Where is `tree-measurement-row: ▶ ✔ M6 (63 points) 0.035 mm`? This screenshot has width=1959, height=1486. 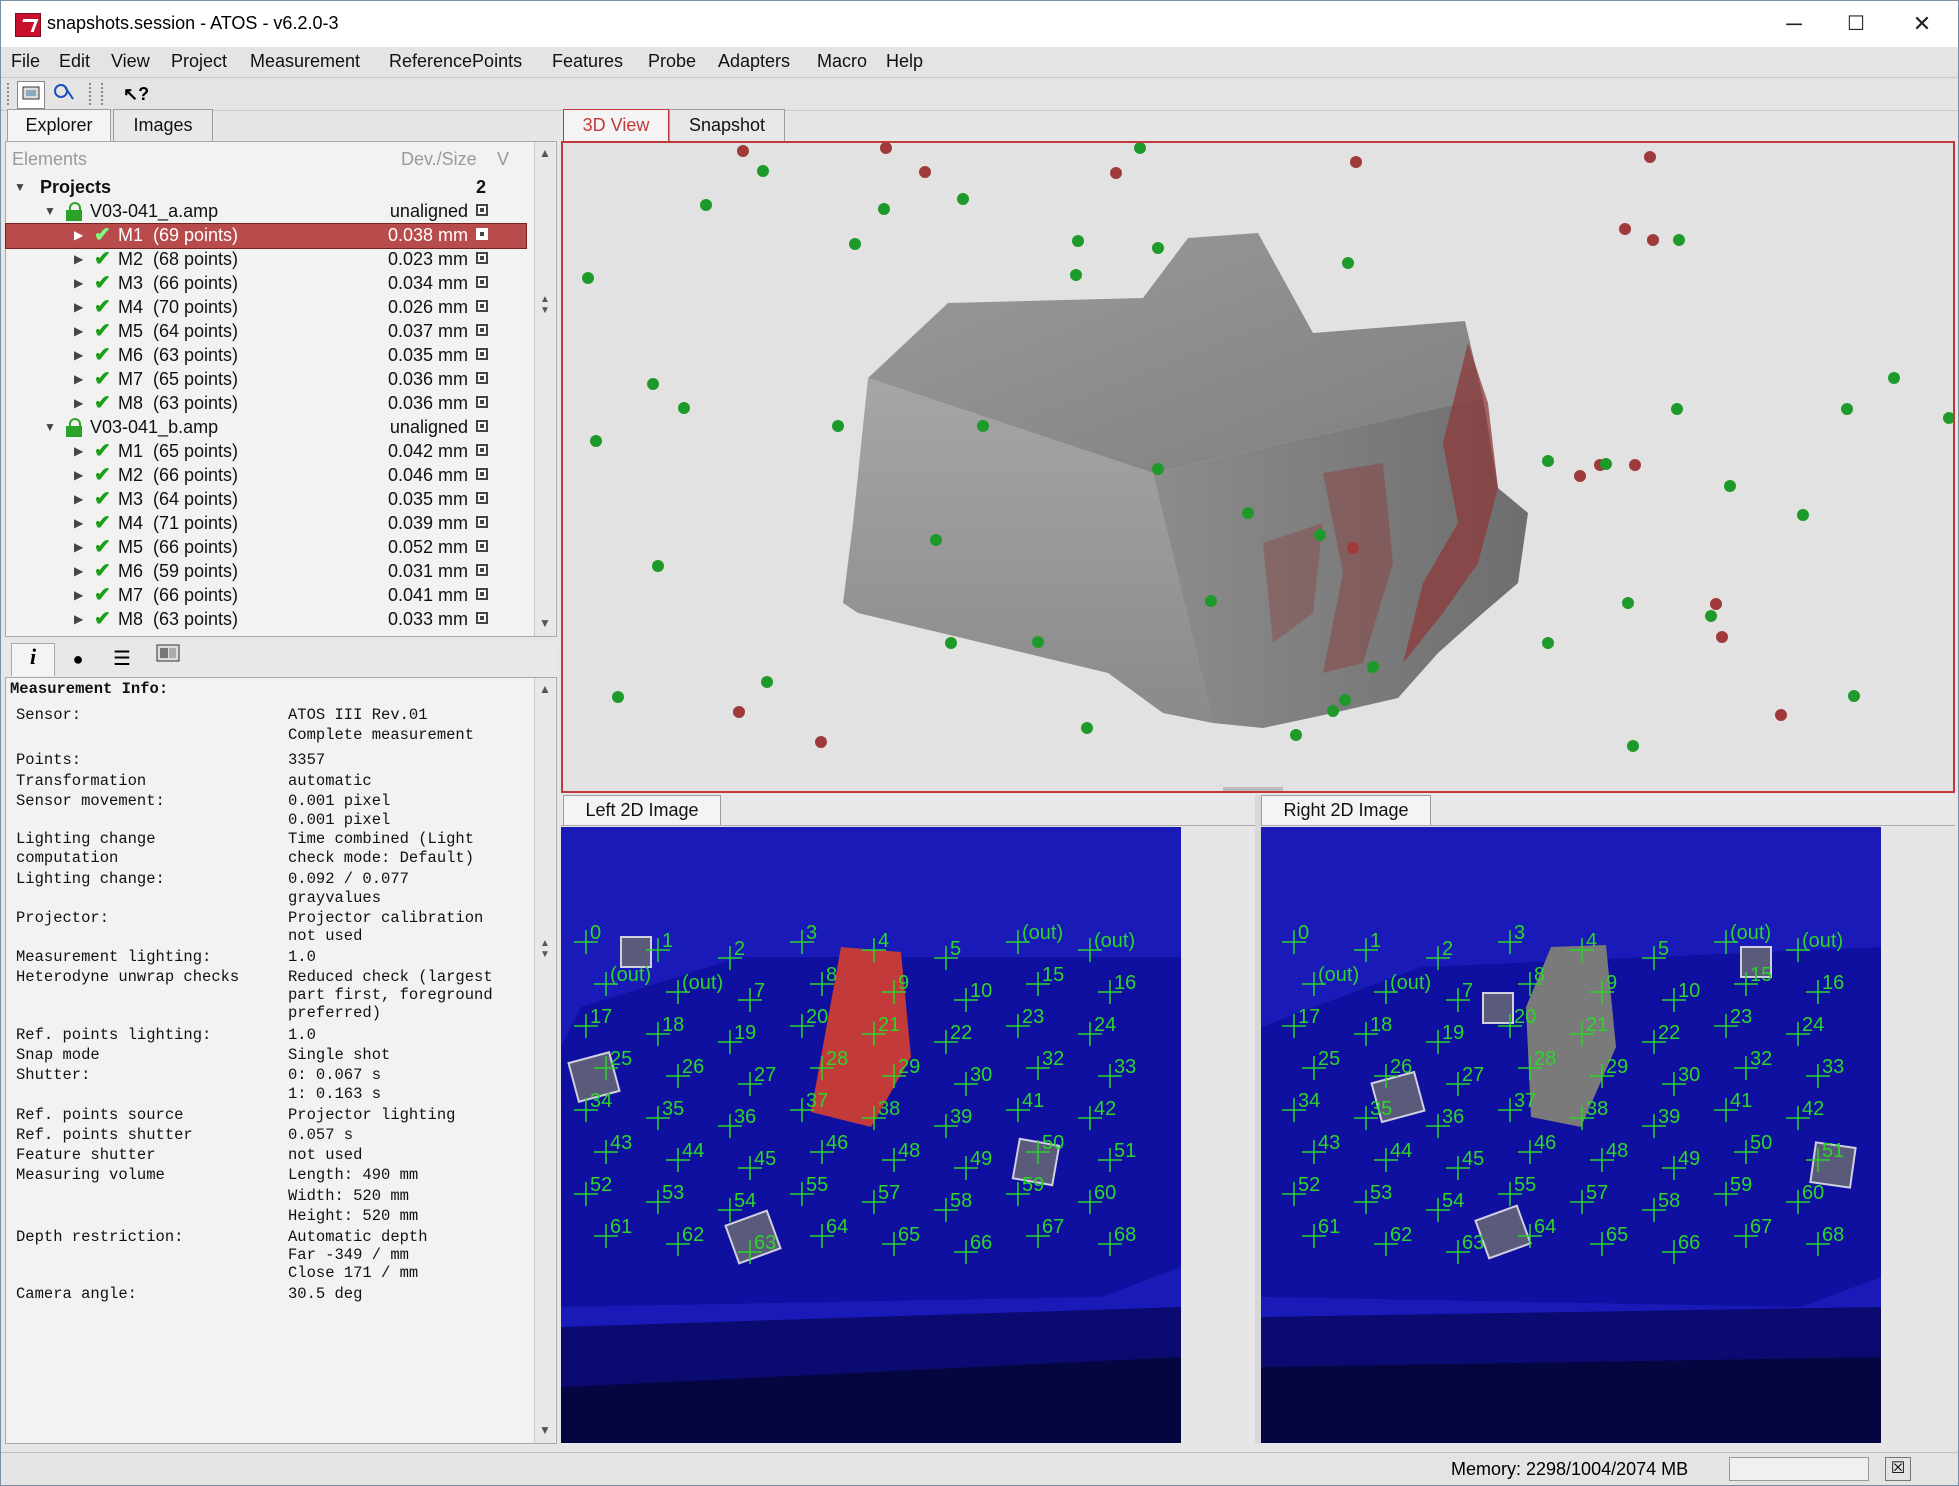
tree-measurement-row: ▶ ✔ M6 (63 points) 0.035 mm is located at coordinates (266, 356).